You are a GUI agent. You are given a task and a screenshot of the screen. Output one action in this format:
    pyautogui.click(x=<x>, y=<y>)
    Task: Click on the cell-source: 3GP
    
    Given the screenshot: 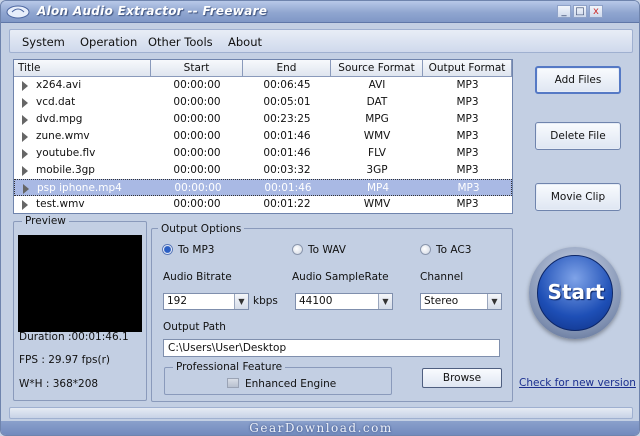 What is the action you would take?
    pyautogui.click(x=377, y=170)
    